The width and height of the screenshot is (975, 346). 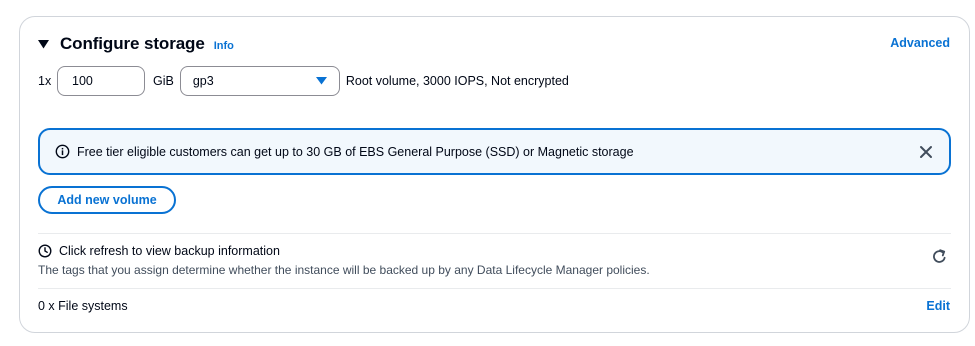 What do you see at coordinates (259, 81) in the screenshot?
I see `volume-type-select: gp3` at bounding box center [259, 81].